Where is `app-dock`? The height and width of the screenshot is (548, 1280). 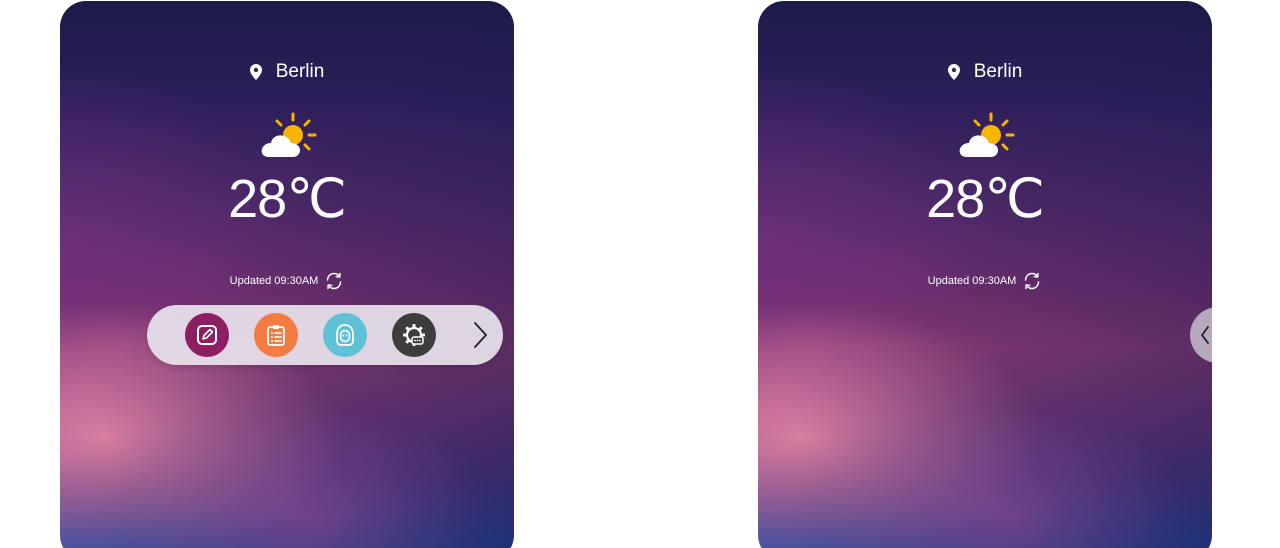 app-dock is located at coordinates (325, 335).